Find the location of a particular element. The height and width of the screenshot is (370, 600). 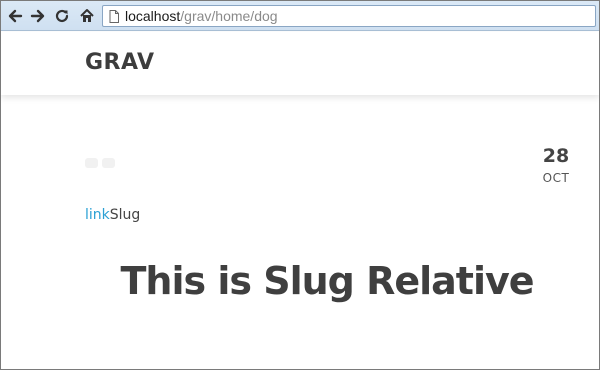

forward-arrow-icon is located at coordinates (38, 16).